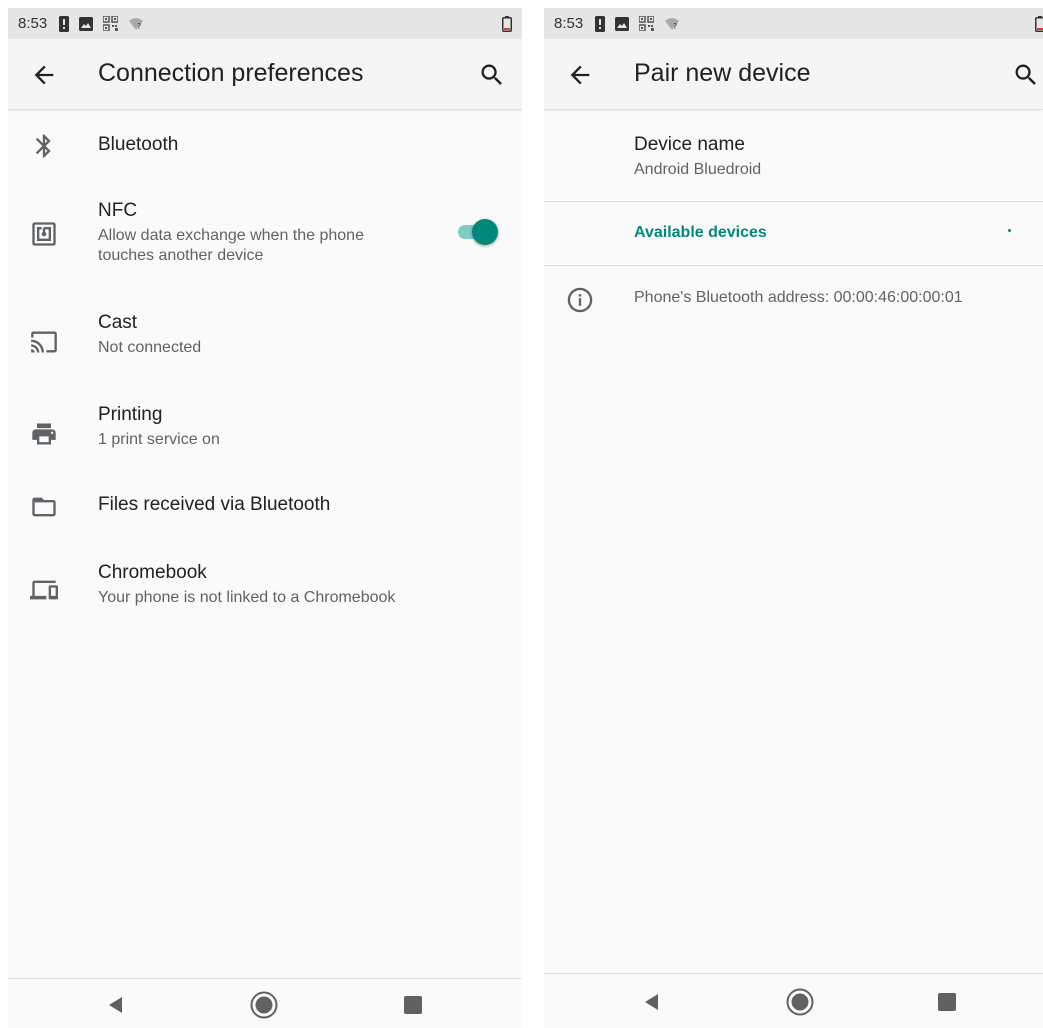 The image size is (1043, 1028). I want to click on nfc-toggle, so click(477, 231).